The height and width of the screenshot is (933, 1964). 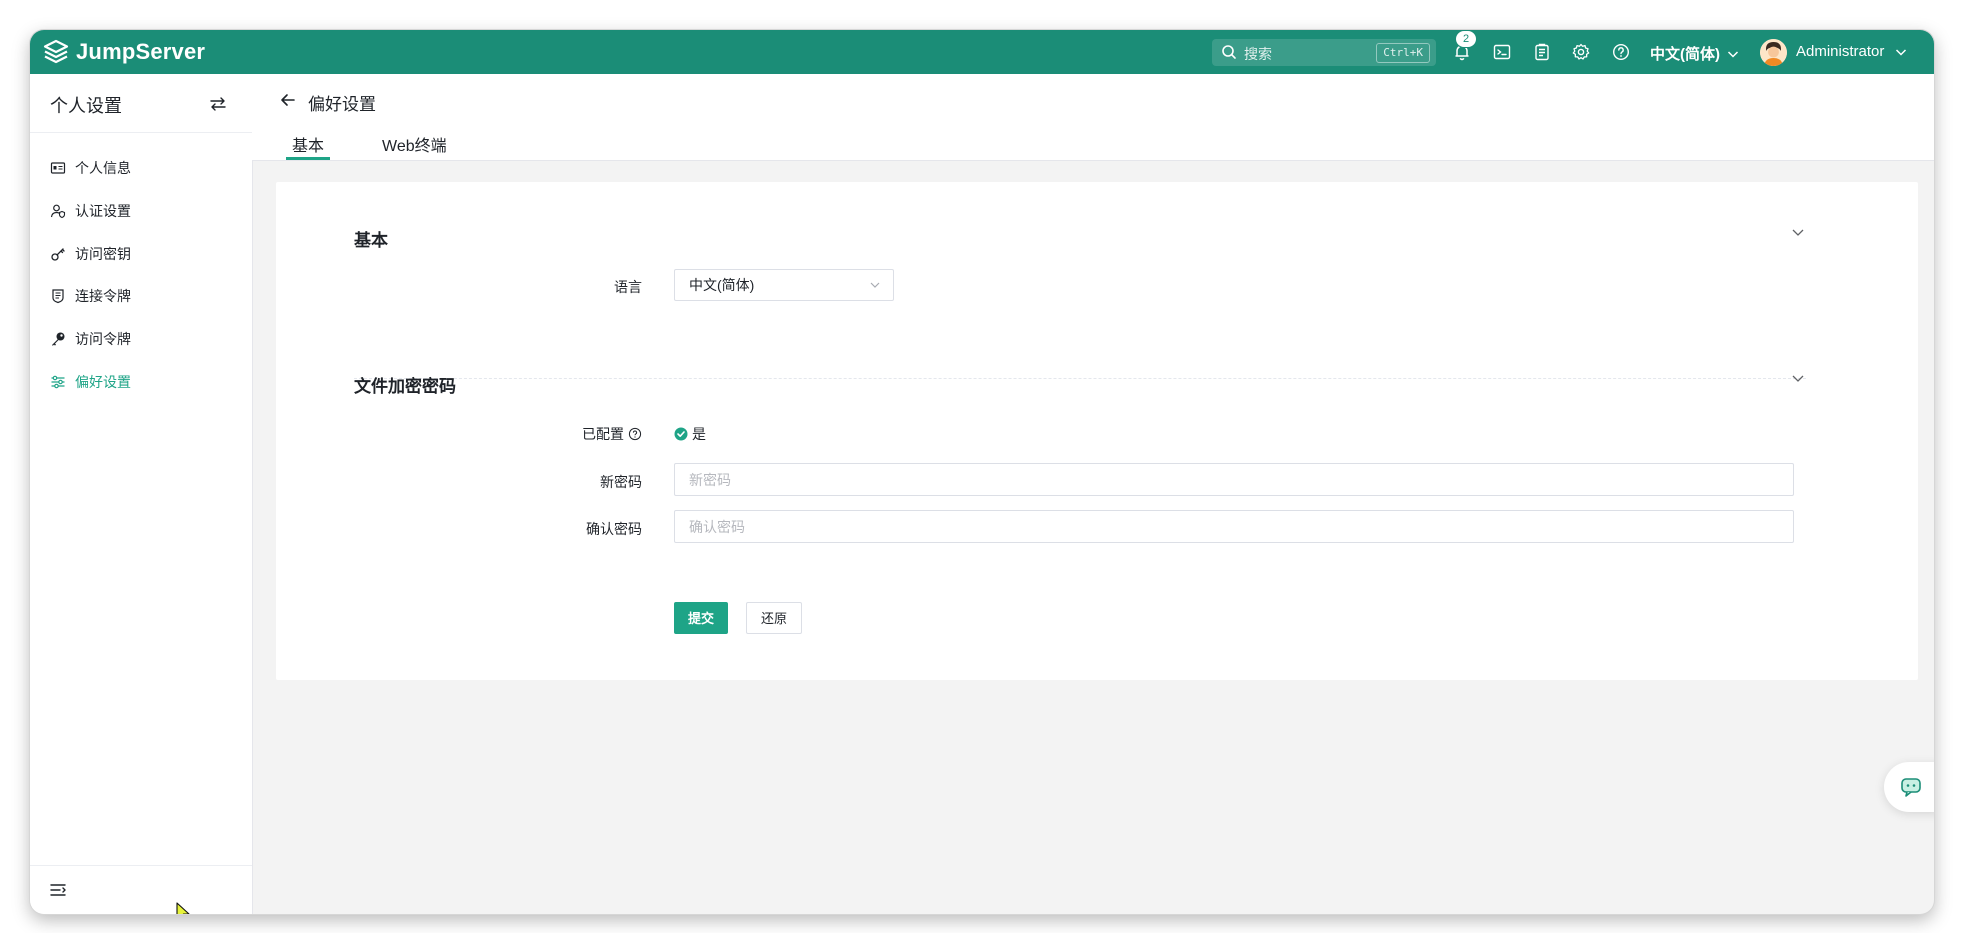 I want to click on tab-web-terminal: Web终端, so click(x=414, y=144).